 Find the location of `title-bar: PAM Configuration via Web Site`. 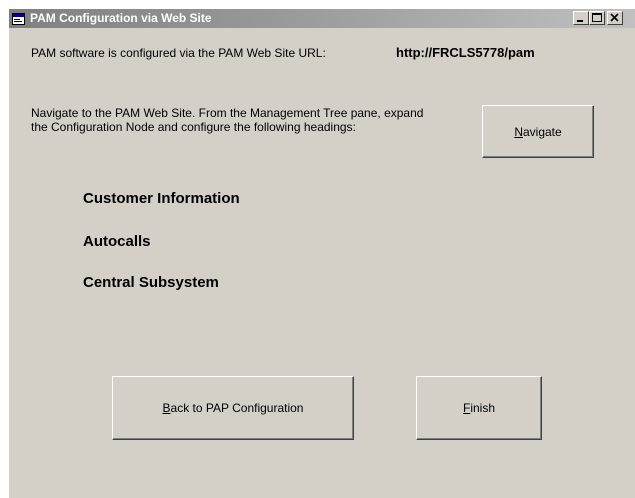

title-bar: PAM Configuration via Web Site is located at coordinates (322, 18).